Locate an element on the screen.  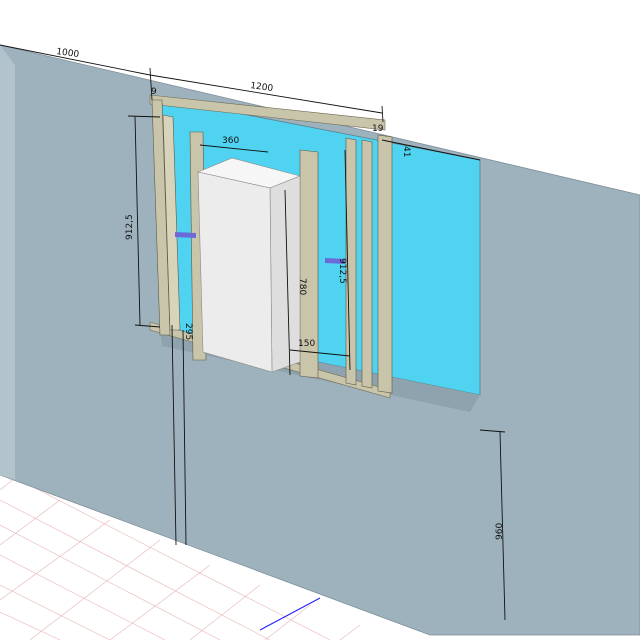
wall-left-face is located at coordinates (7, 262).